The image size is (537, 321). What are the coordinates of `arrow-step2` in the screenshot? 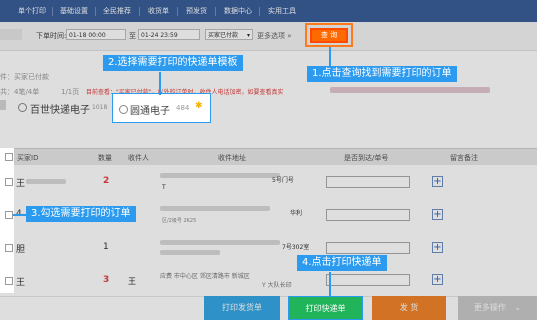 It's located at (160, 83).